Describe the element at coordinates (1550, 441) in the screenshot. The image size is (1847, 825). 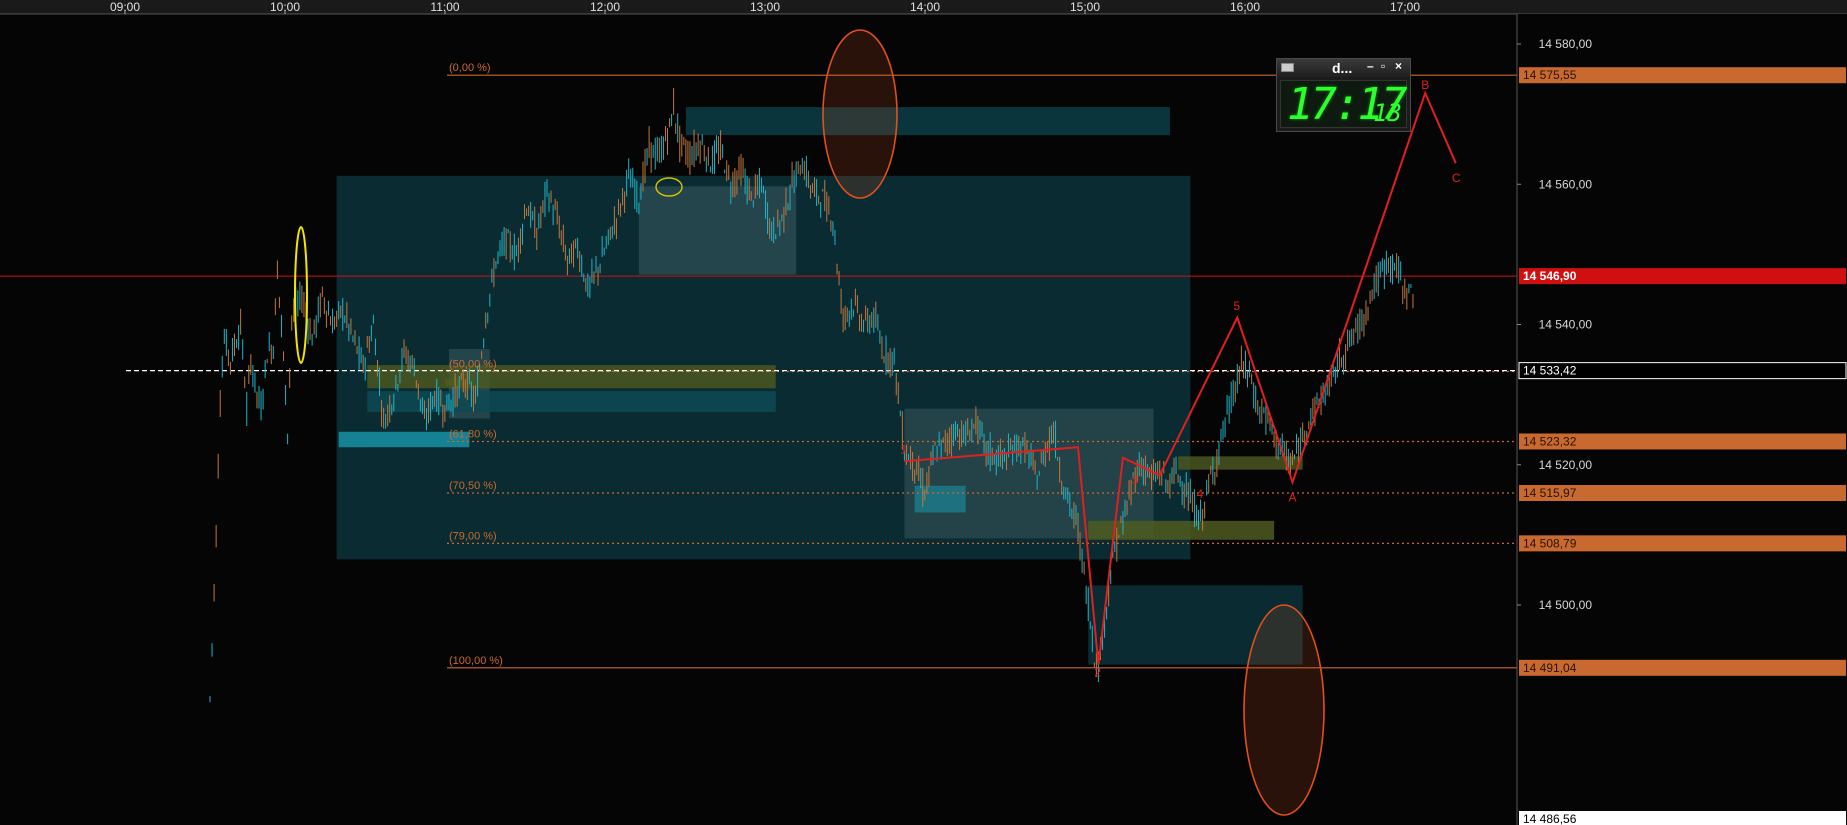
I see `price-tag-label: 14 523,32` at that location.